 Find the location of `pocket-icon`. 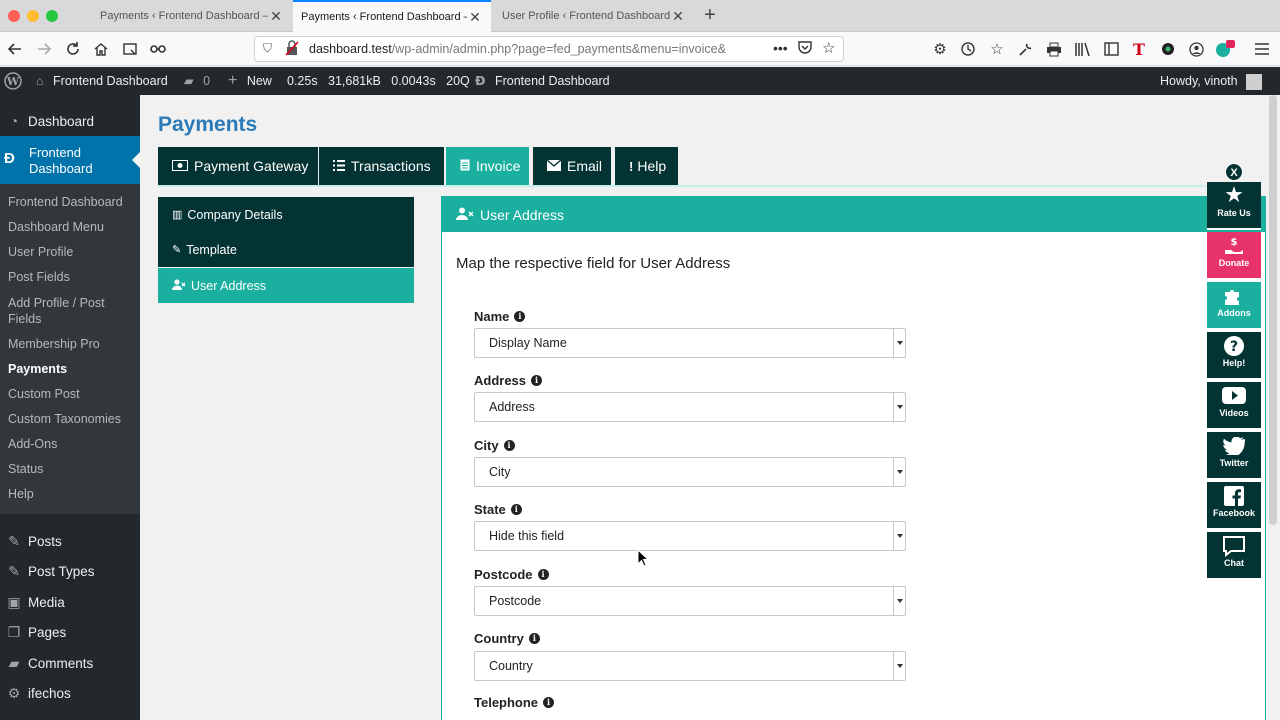

pocket-icon is located at coordinates (805, 48).